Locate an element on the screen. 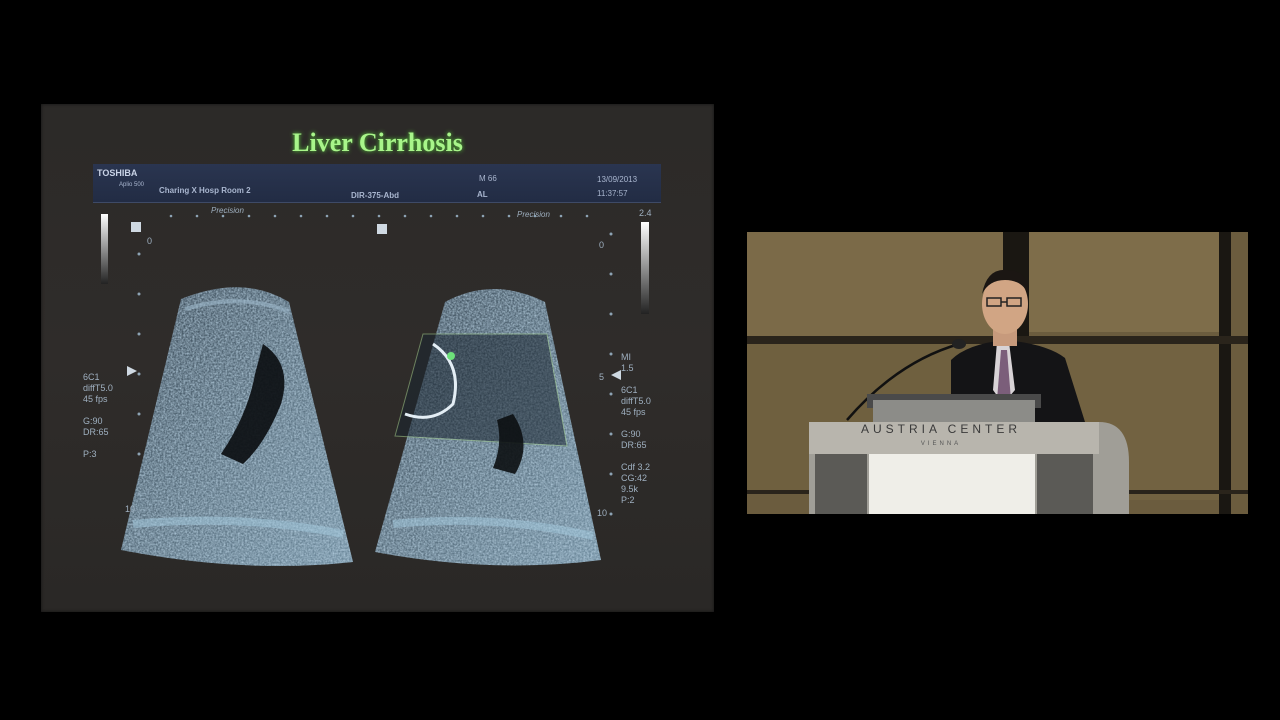  probe-marker-center is located at coordinates (382, 229).